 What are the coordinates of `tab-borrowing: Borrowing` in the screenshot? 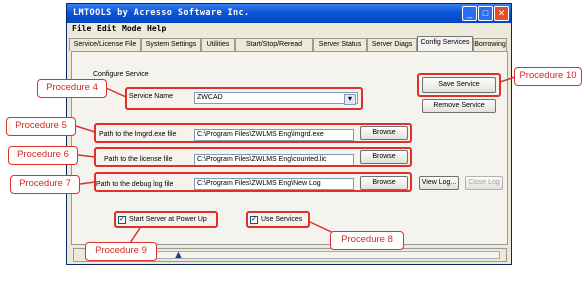 It's located at (490, 44).